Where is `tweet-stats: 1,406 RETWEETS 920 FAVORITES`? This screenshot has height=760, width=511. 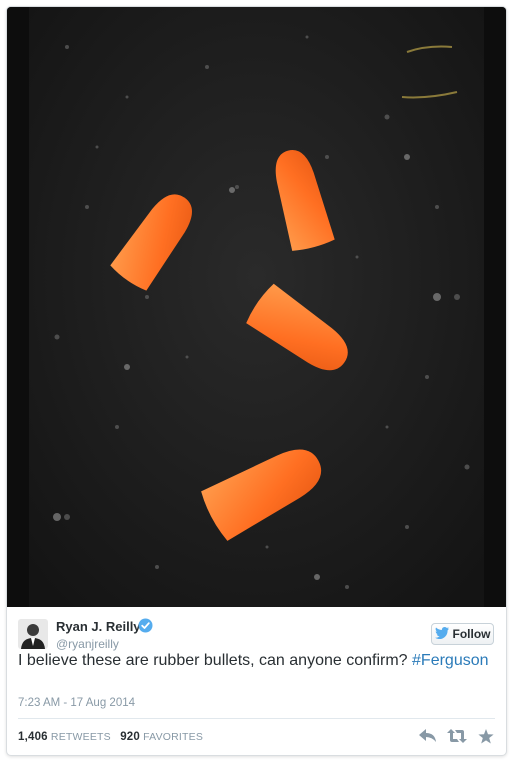 tweet-stats: 1,406 RETWEETS 920 FAVORITES is located at coordinates (110, 737).